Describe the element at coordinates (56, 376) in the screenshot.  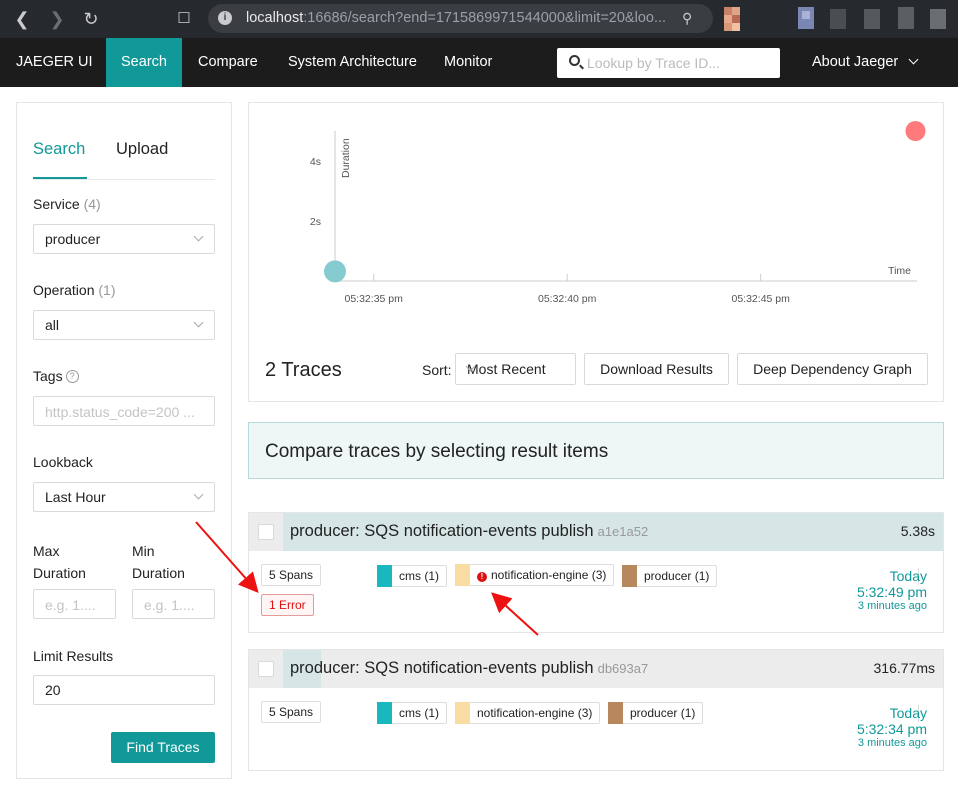
I see `tags-label: Tags?` at that location.